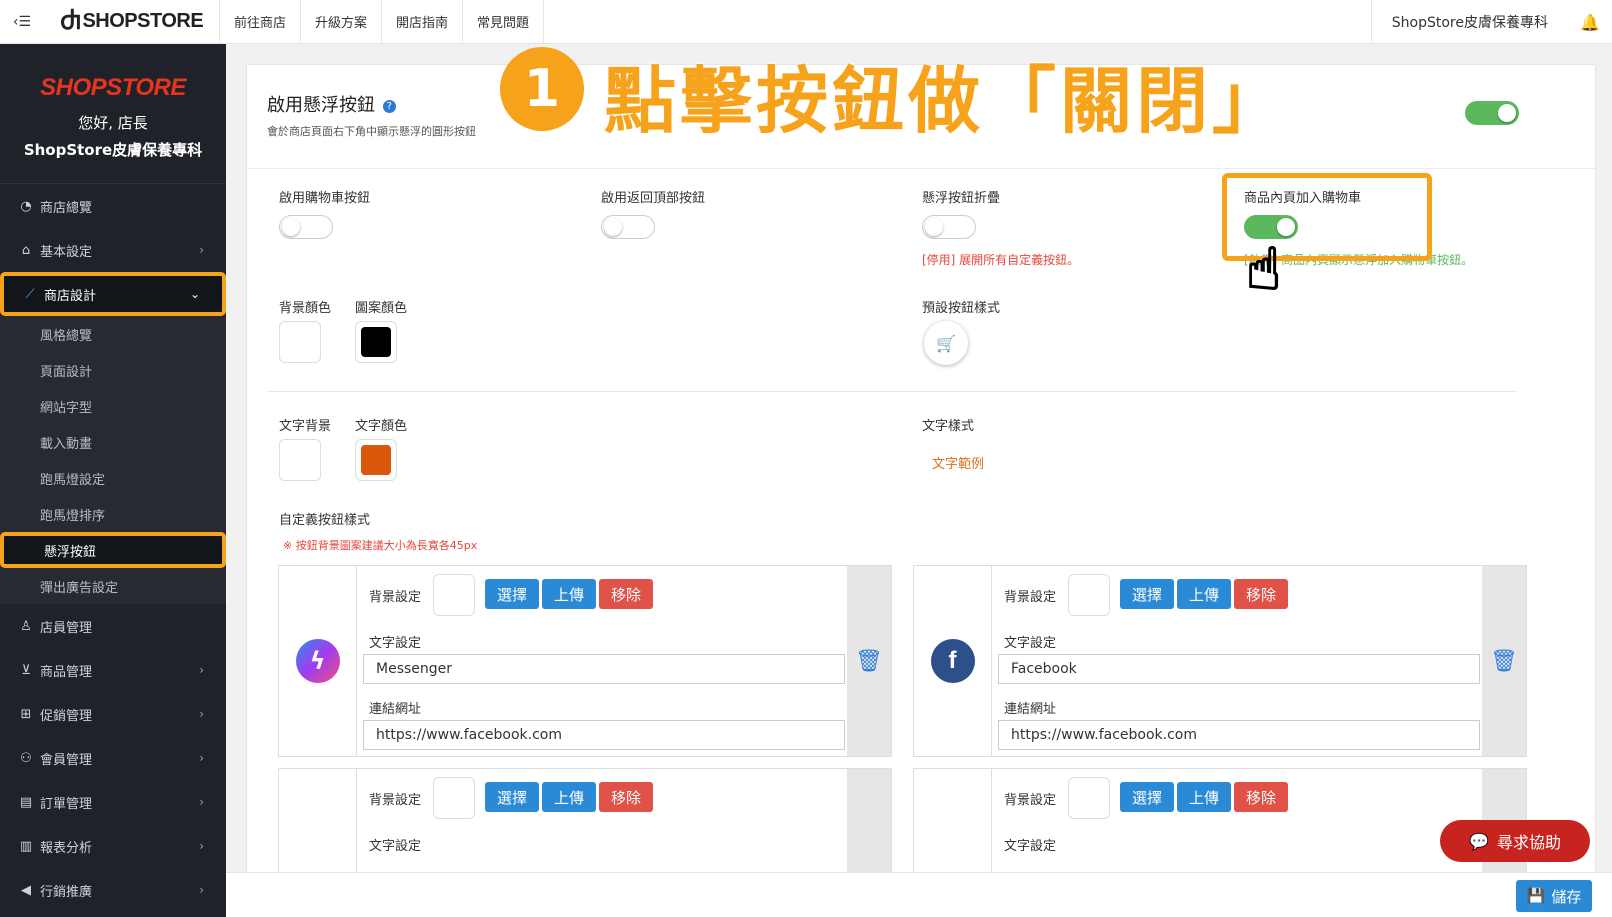 The image size is (1612, 917). Describe the element at coordinates (949, 227) in the screenshot. I see `collapse-toggle` at that location.